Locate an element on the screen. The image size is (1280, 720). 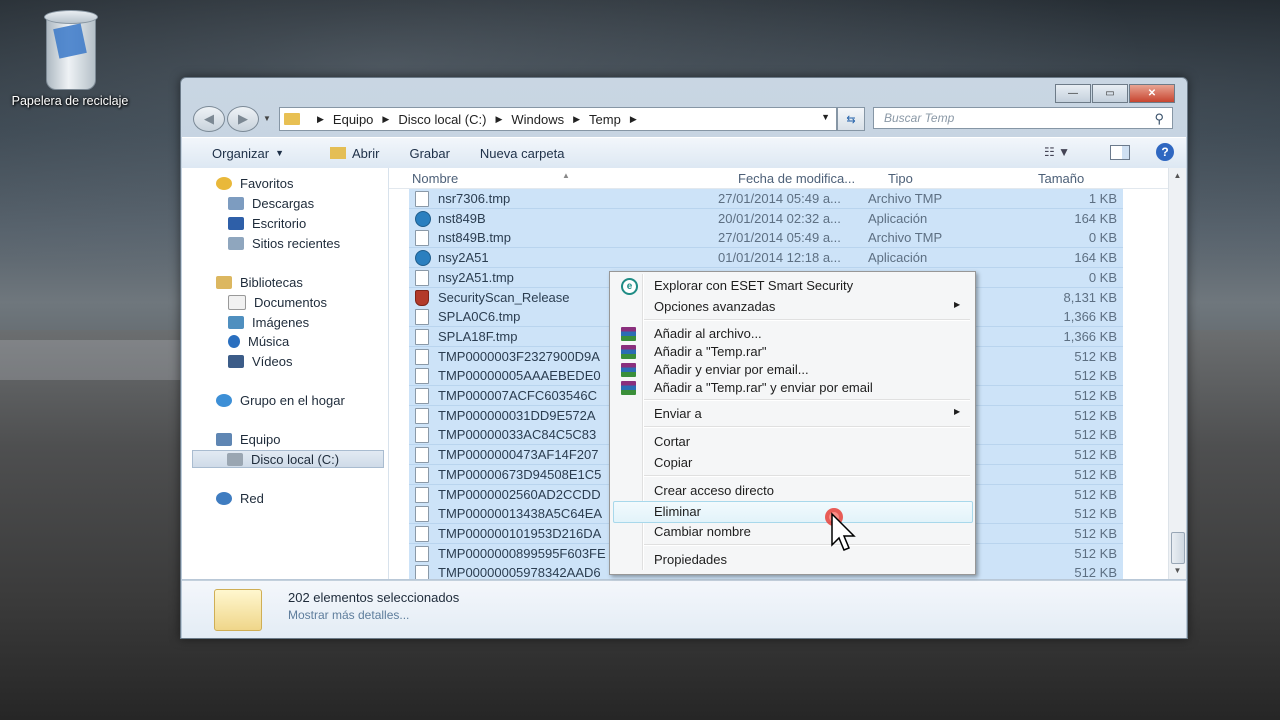
nav-homegroup: Grupo en el hogar is located at coordinates (280, 400).